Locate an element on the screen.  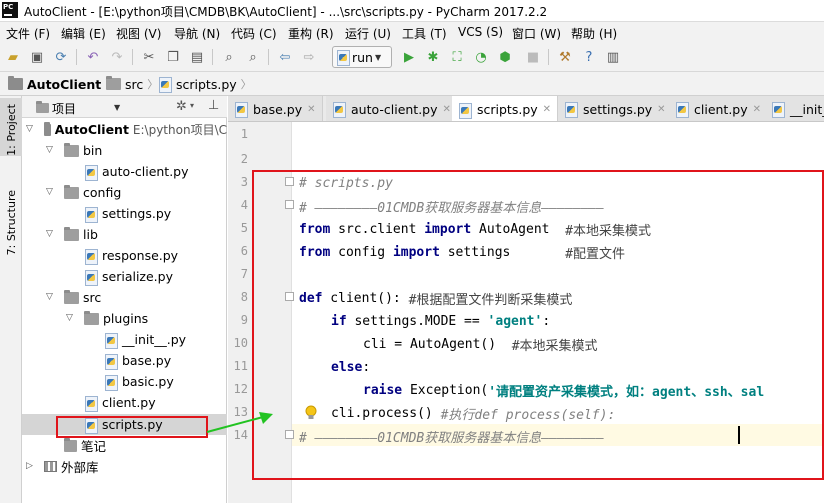
coverage-icon: ⛶ is located at coordinates (457, 57).